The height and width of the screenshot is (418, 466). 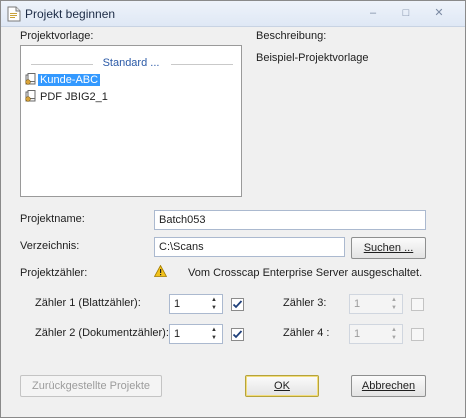 I want to click on counter-1-stepper: 1 ▲ ▼, so click(x=196, y=304).